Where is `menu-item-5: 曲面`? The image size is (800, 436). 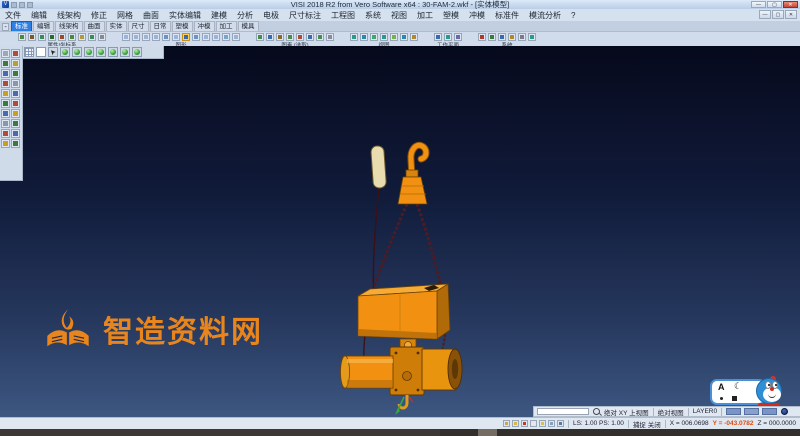 menu-item-5: 曲面 is located at coordinates (151, 15).